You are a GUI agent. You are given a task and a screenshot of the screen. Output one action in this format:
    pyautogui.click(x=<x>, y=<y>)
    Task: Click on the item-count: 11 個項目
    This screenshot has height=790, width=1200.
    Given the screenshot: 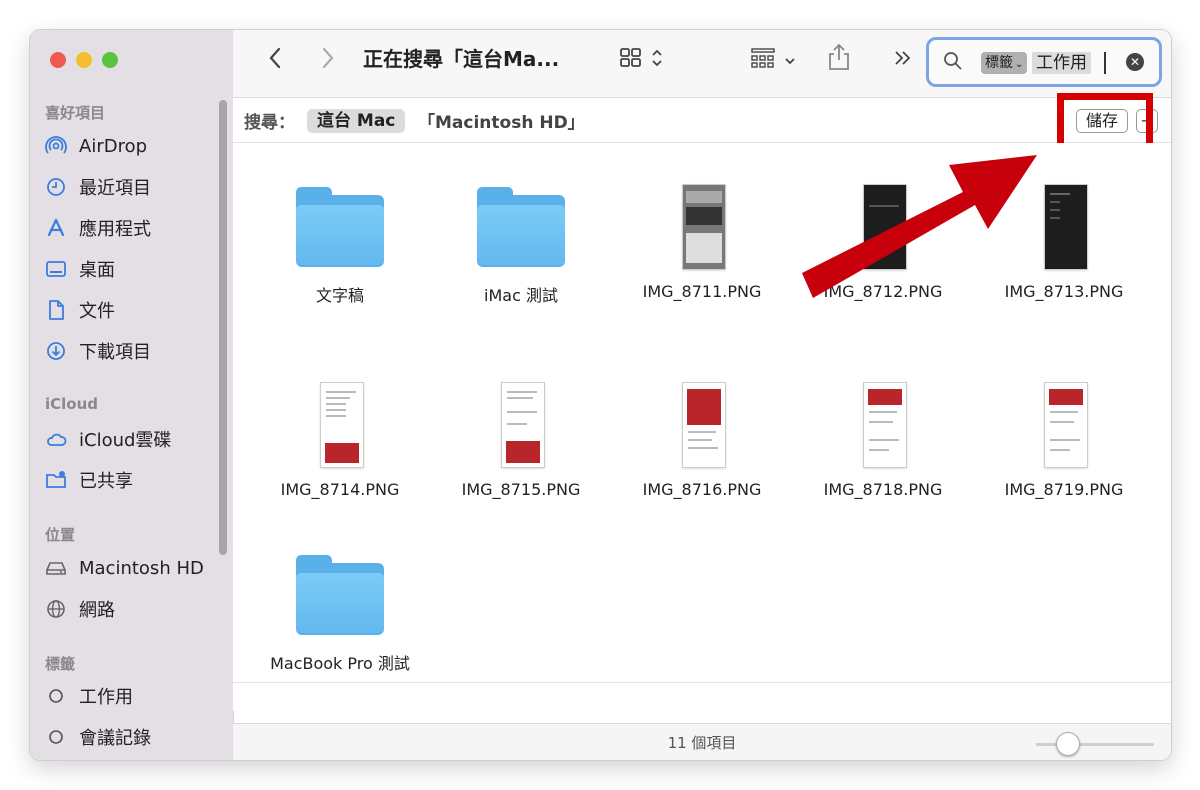 What is the action you would take?
    pyautogui.click(x=702, y=743)
    